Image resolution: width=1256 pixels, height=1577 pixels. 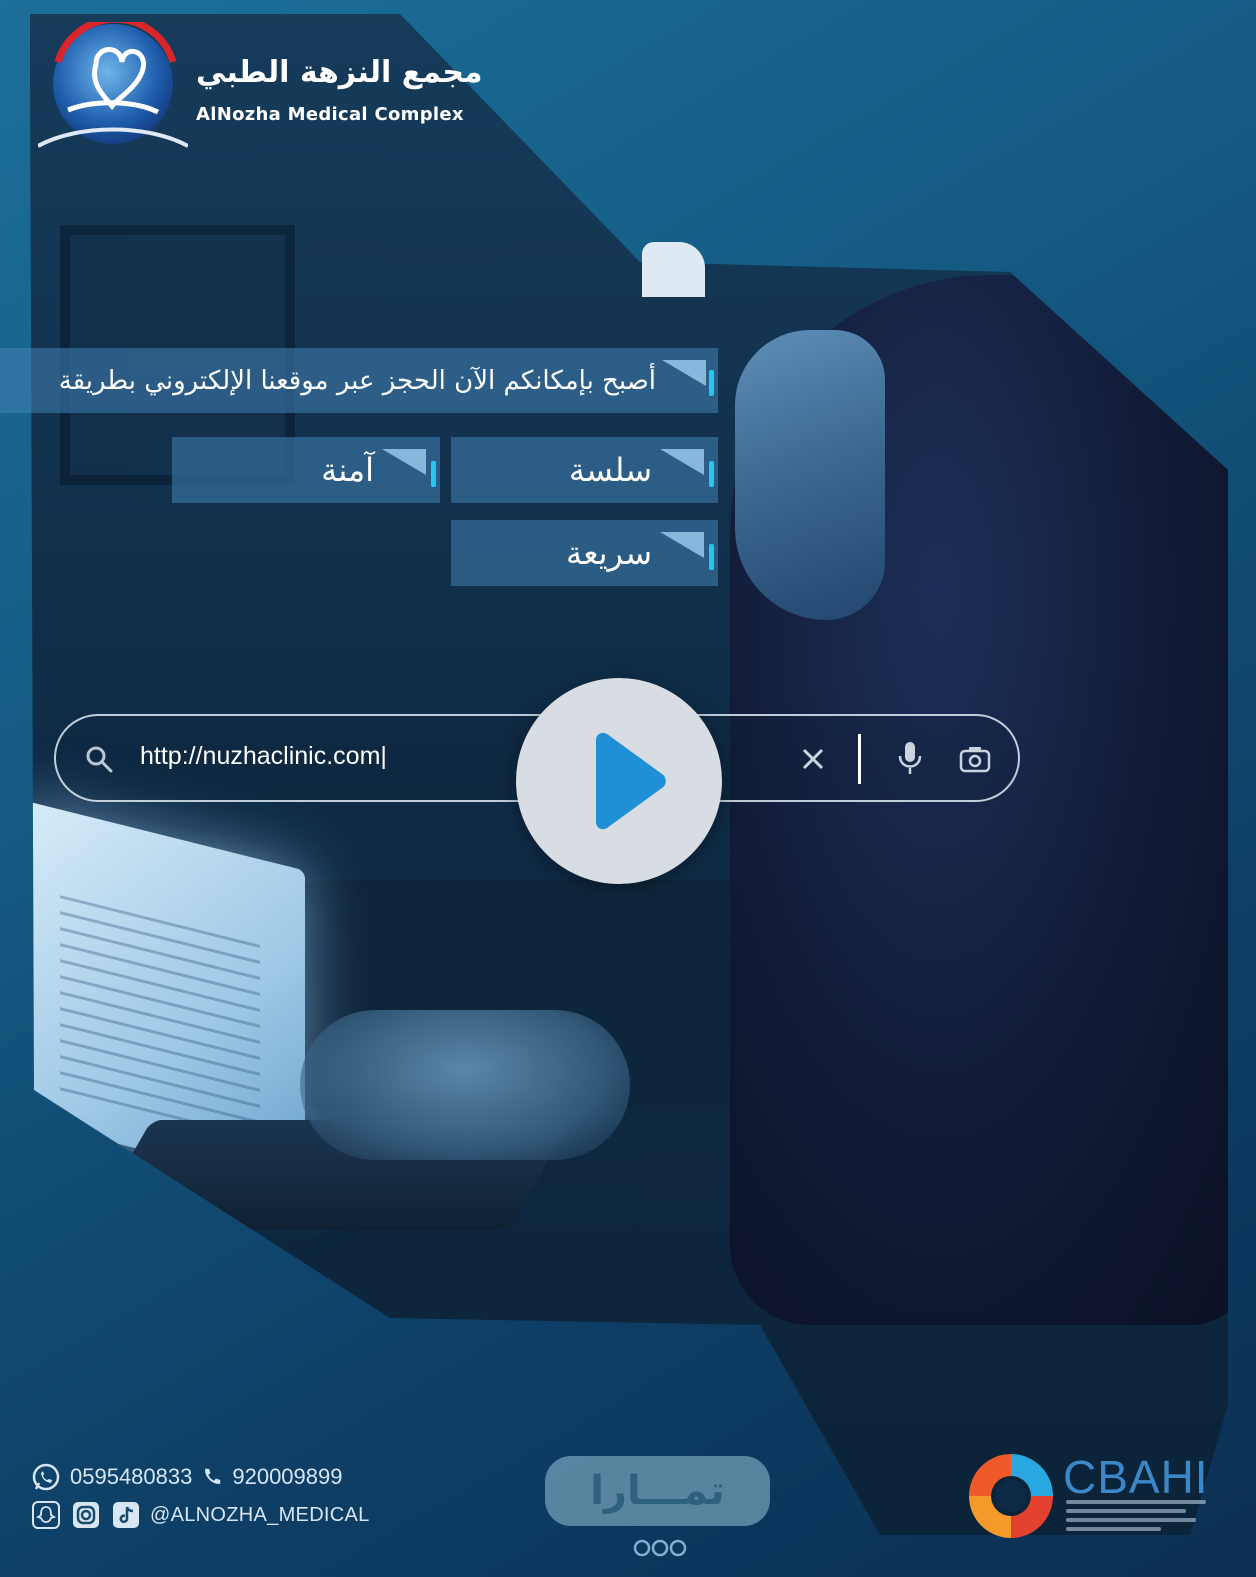 I want to click on brand-name-english: AlNozha Medical Complex, so click(x=330, y=114).